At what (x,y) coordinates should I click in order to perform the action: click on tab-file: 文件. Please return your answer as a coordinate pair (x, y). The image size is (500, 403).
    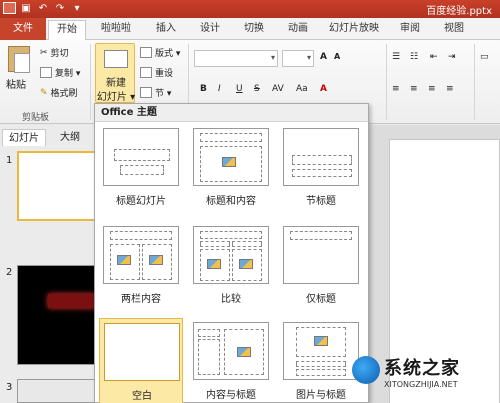
    Looking at the image, I should click on (23, 29).